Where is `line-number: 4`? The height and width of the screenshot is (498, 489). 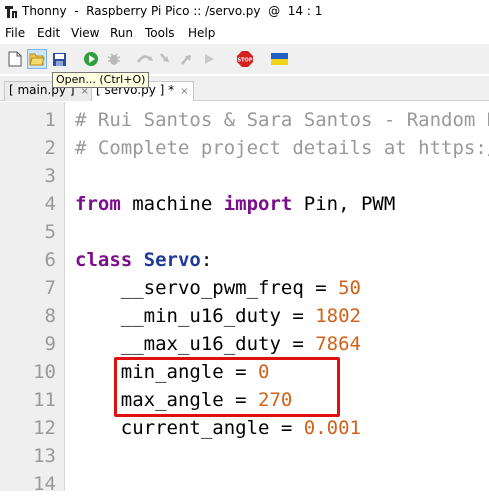 line-number: 4 is located at coordinates (50, 204).